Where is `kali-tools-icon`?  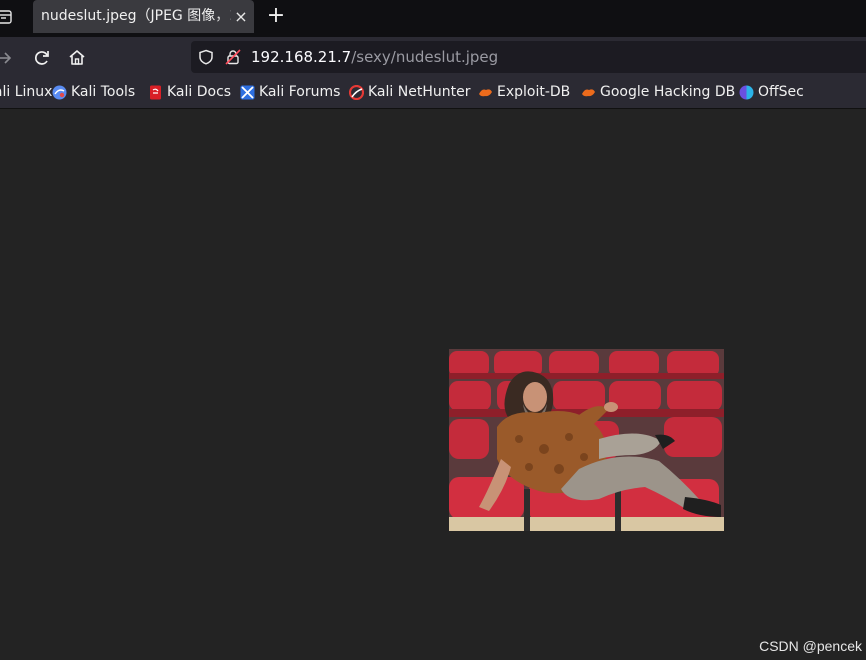 kali-tools-icon is located at coordinates (59, 92).